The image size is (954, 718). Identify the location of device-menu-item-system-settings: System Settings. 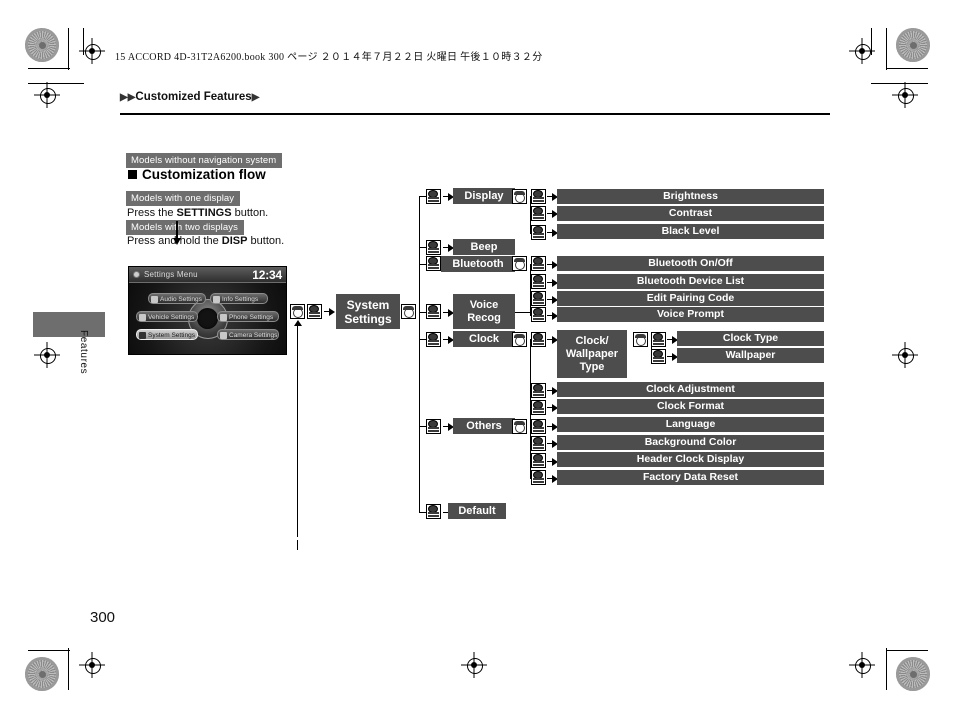
(167, 334).